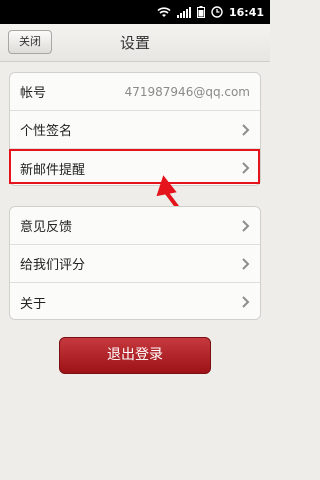 This screenshot has height=480, width=320. I want to click on signal-icon, so click(183, 12).